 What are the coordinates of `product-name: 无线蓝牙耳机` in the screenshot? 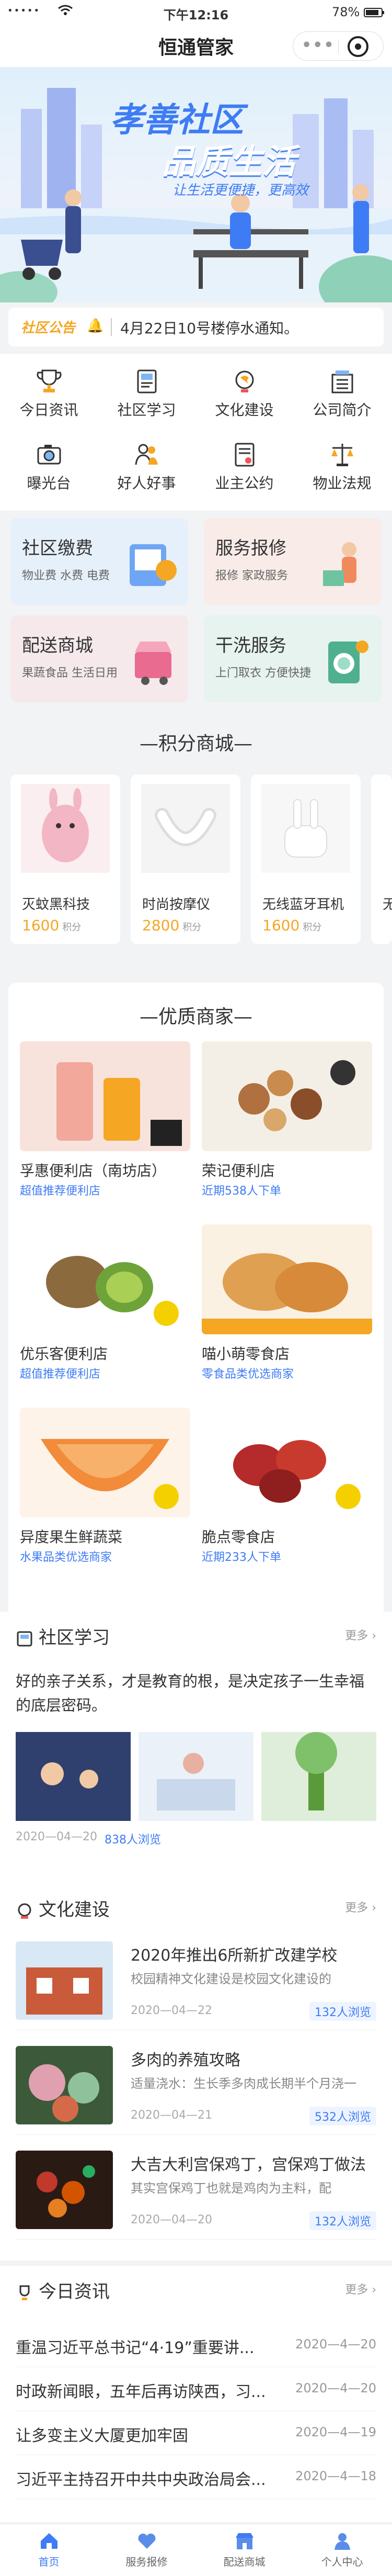 It's located at (303, 905).